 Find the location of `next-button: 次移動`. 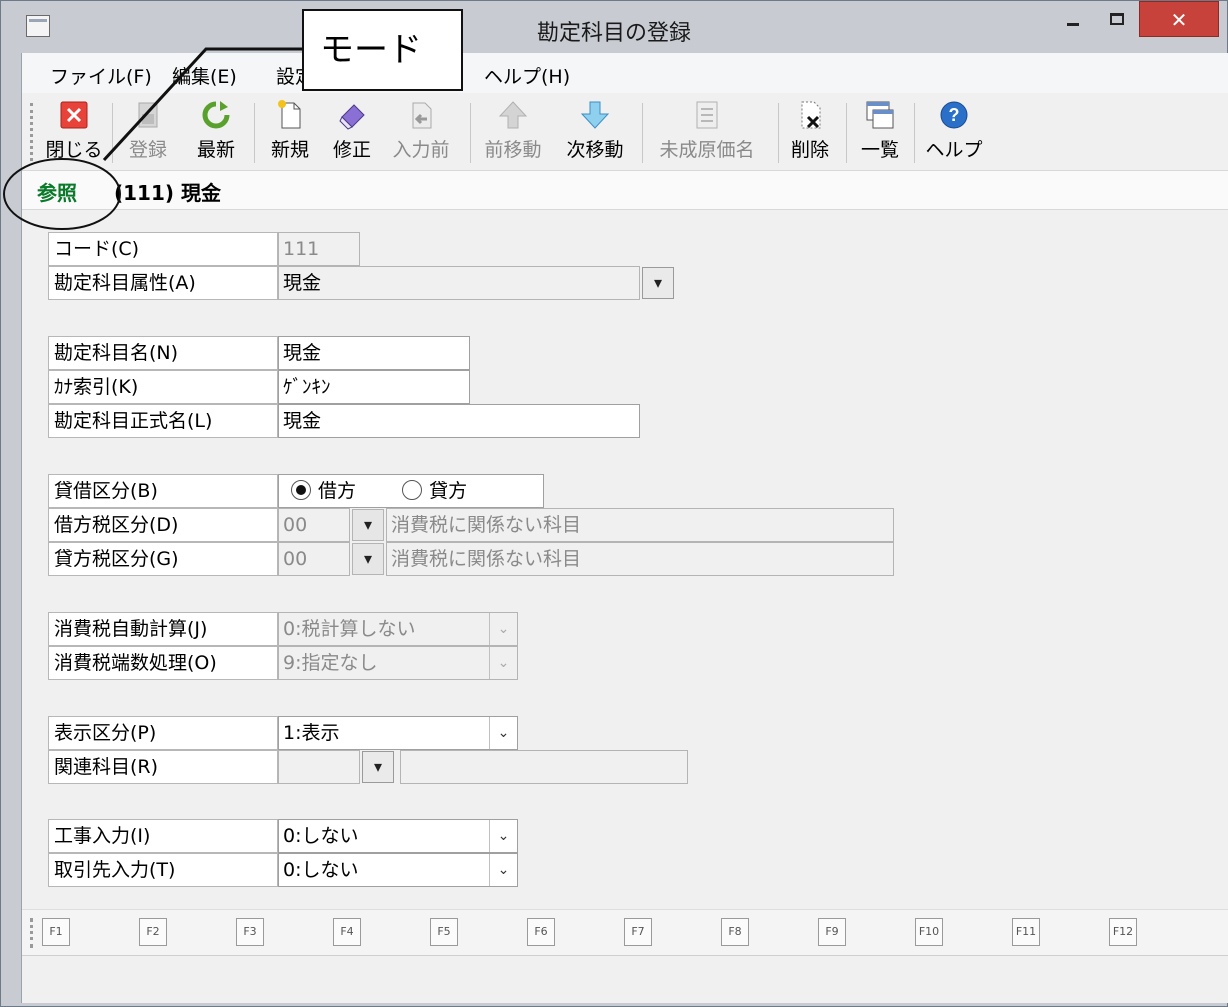

next-button: 次移動 is located at coordinates (595, 134).